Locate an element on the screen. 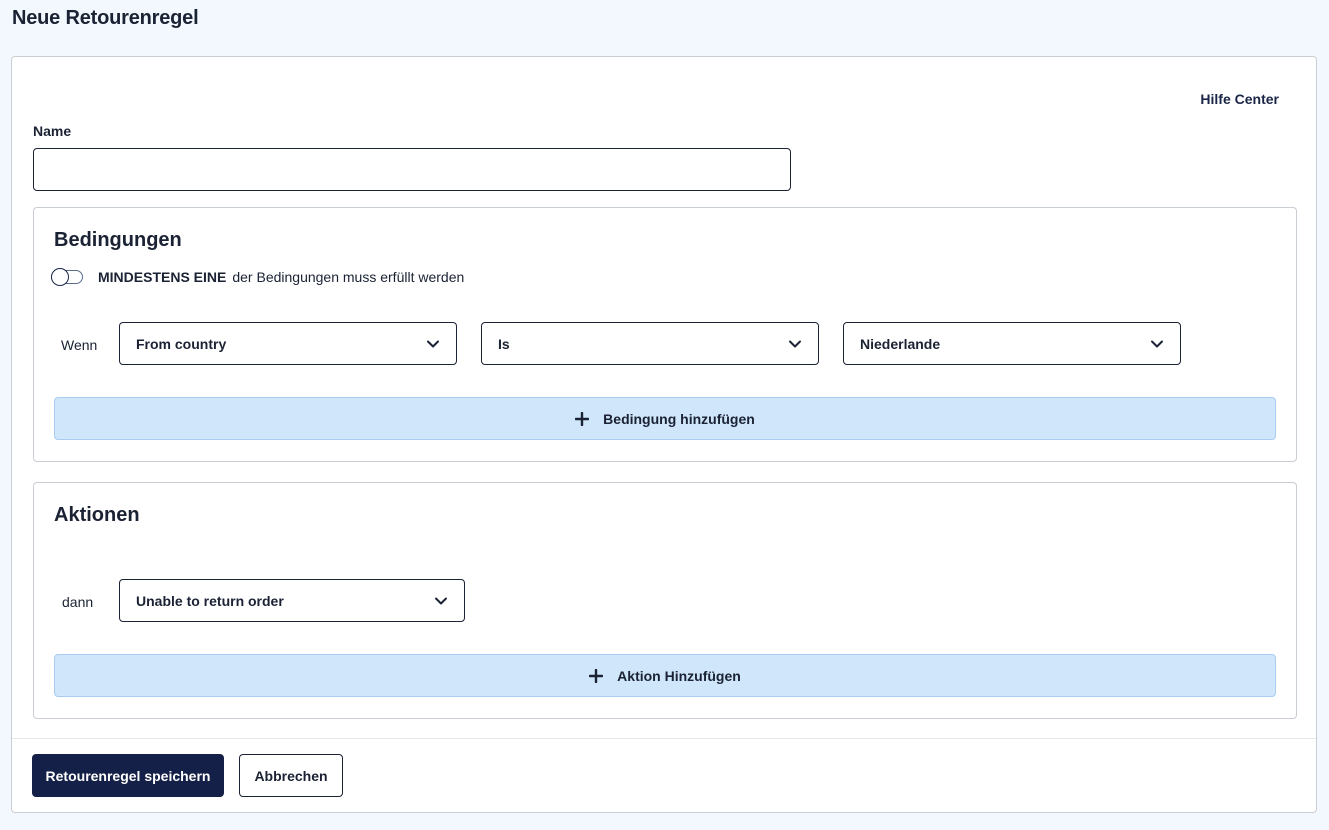  cancel-button: Abbrechen is located at coordinates (291, 775).